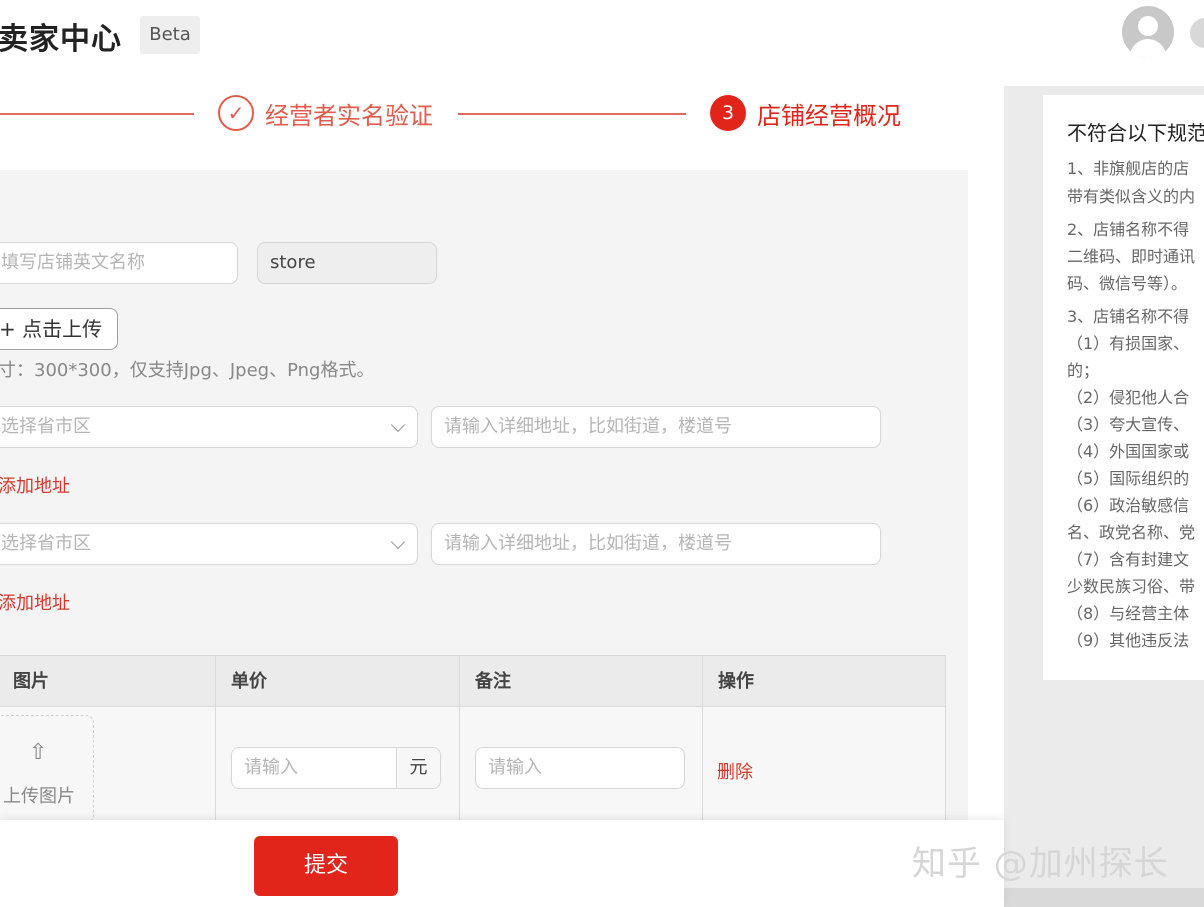 The height and width of the screenshot is (907, 1204). Describe the element at coordinates (35, 602) in the screenshot. I see `add-address-link-2: 添加地址` at that location.